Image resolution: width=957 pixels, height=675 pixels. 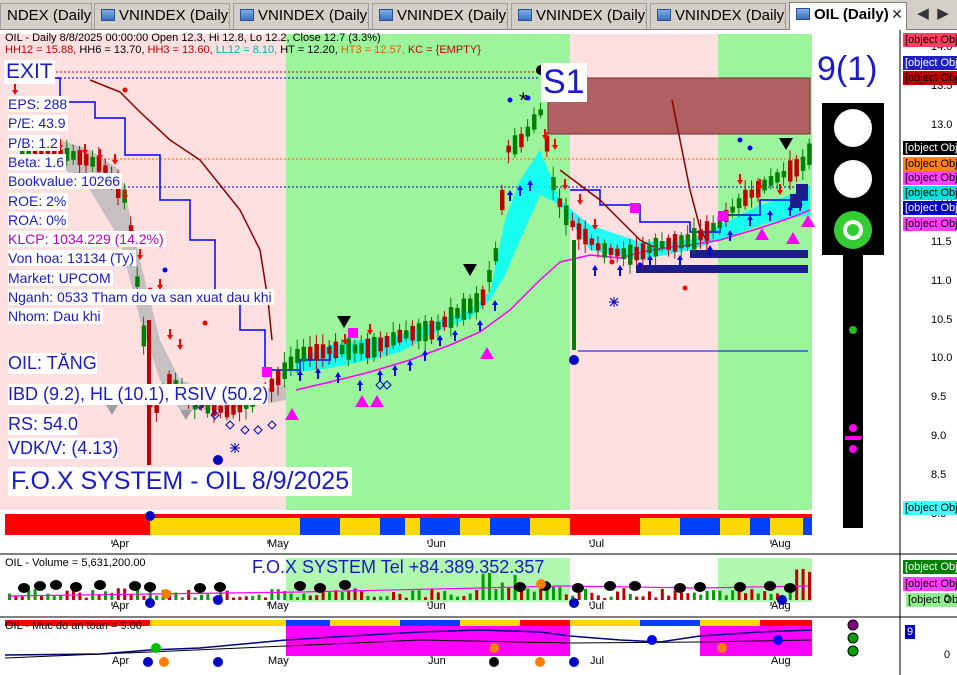 I want to click on price-tag: [object Object], so click(x=930, y=208).